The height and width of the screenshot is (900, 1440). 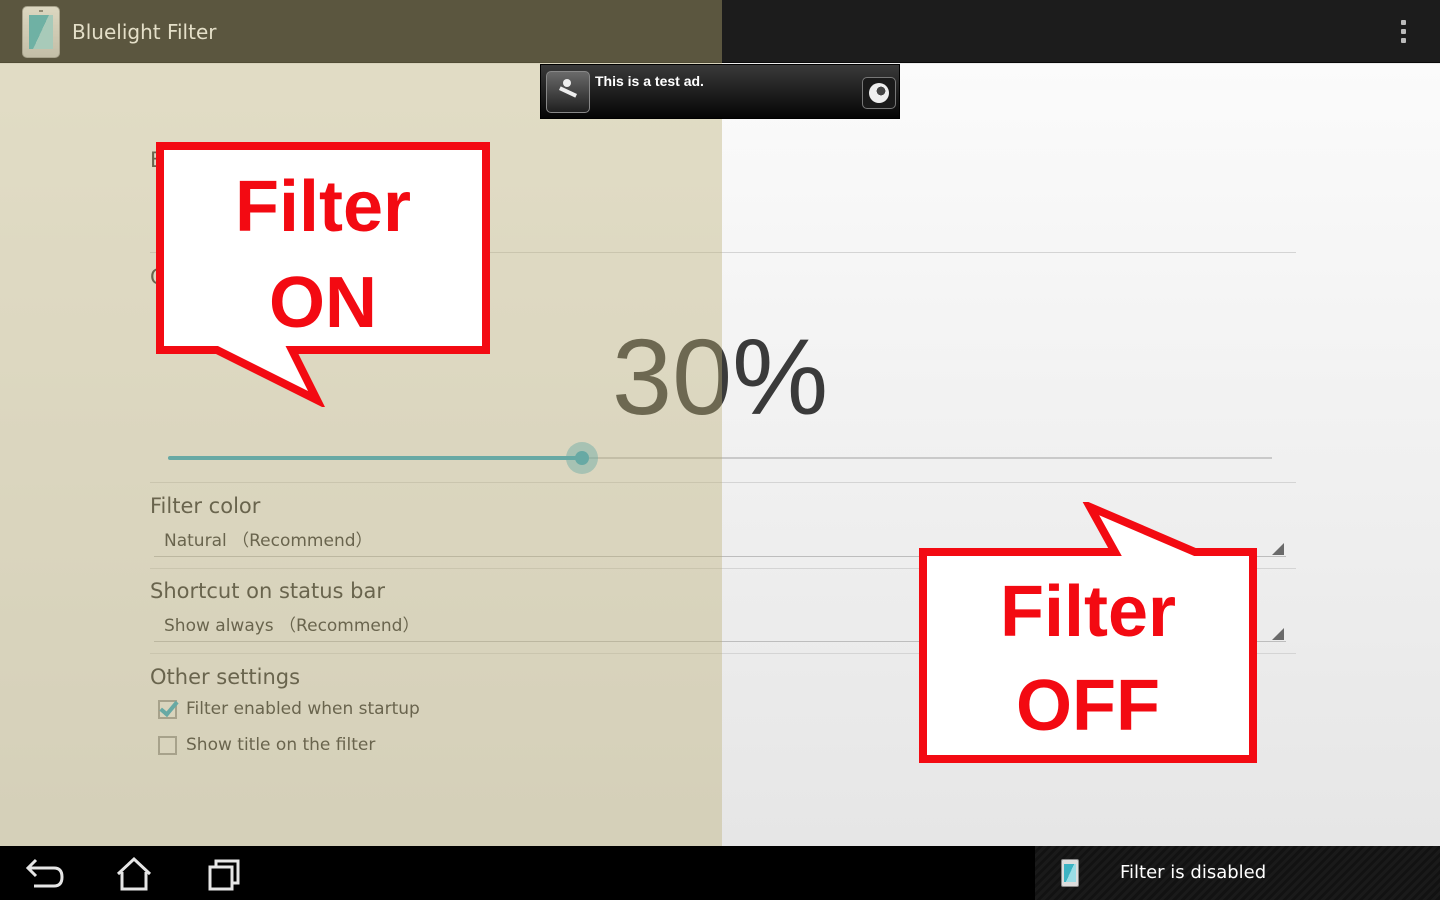 What do you see at coordinates (1088, 706) in the screenshot?
I see `callout-off-line2: OFF` at bounding box center [1088, 706].